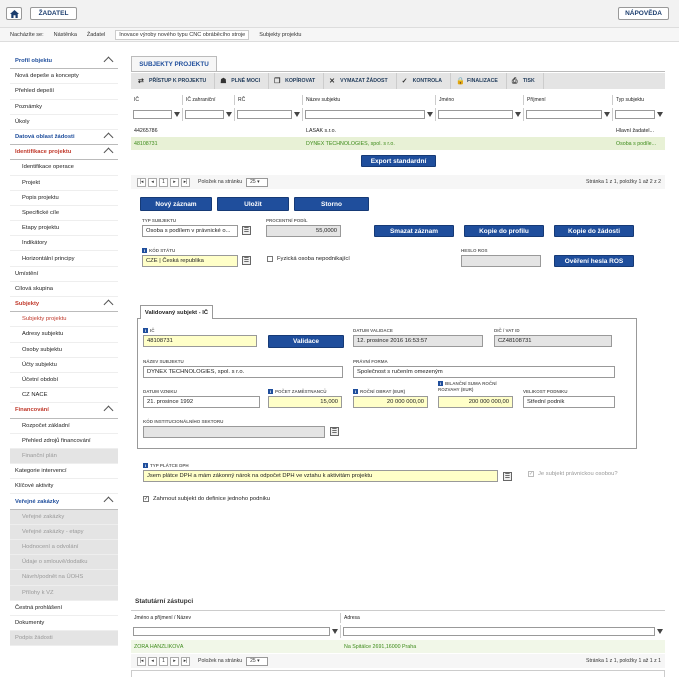 The image size is (679, 677). I want to click on tab-validovany-subjekt: Validovaný subjekt - IČ, so click(176, 312).